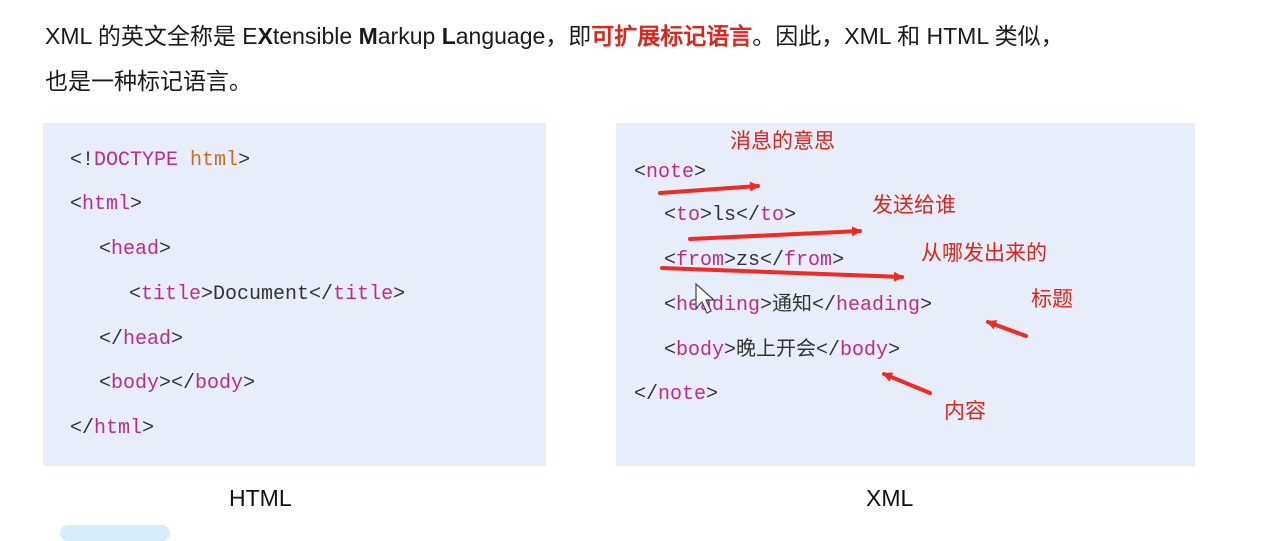 The height and width of the screenshot is (541, 1276). What do you see at coordinates (775, 233) in the screenshot?
I see `arrow-to` at bounding box center [775, 233].